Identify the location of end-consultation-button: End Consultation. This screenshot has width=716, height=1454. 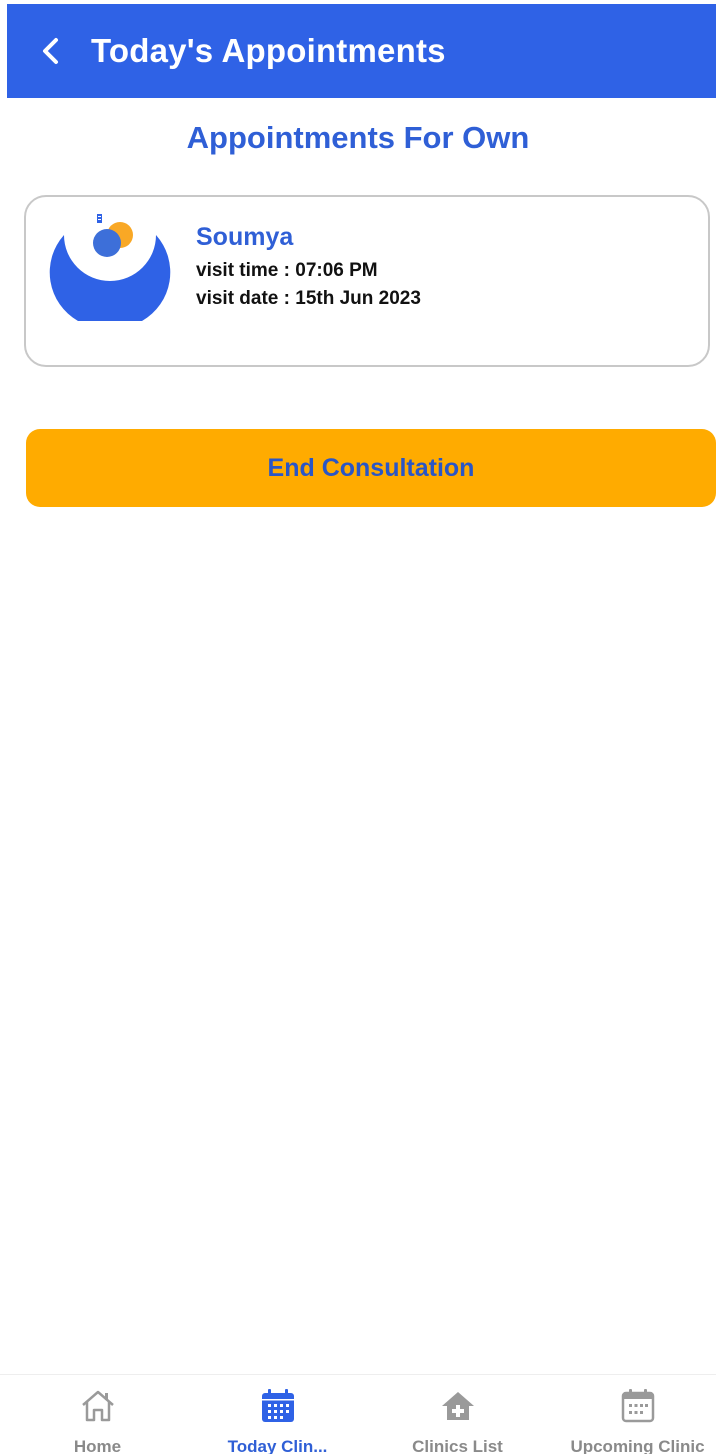
(371, 468).